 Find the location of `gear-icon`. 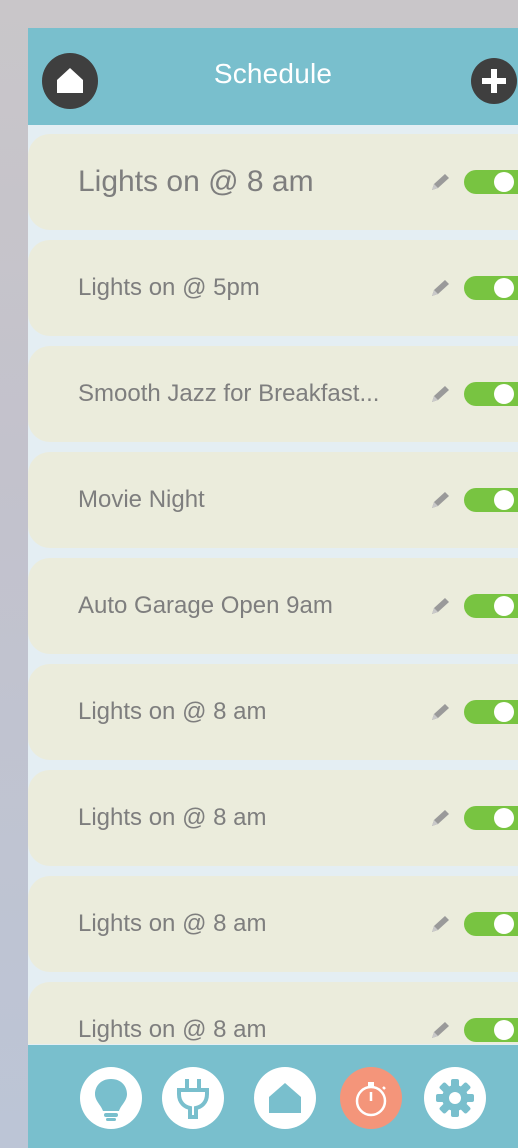

gear-icon is located at coordinates (455, 1098).